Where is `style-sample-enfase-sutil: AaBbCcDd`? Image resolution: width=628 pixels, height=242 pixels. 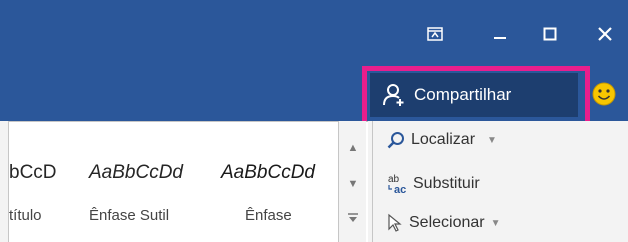 style-sample-enfase-sutil: AaBbCcDd is located at coordinates (136, 173).